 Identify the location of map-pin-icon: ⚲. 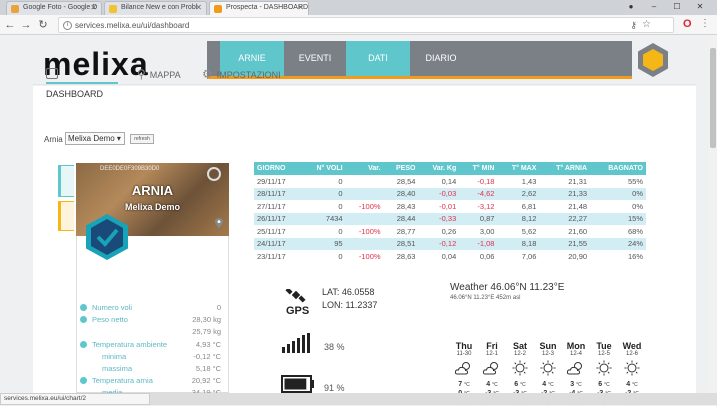
(141, 74).